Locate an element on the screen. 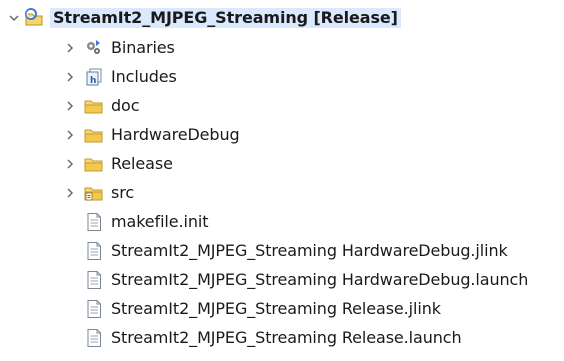 Image resolution: width=564 pixels, height=361 pixels. tree-node-project-root: StreamIt2_MJPEG_Streaming [Release] is located at coordinates (203, 17).